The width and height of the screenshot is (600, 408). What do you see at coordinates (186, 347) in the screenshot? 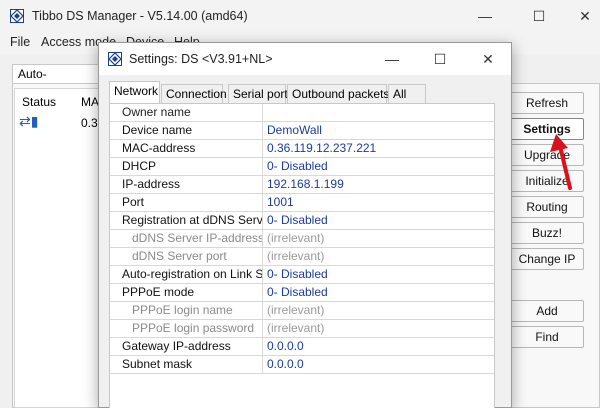
I see `setting-name: Gateway IP-address` at bounding box center [186, 347].